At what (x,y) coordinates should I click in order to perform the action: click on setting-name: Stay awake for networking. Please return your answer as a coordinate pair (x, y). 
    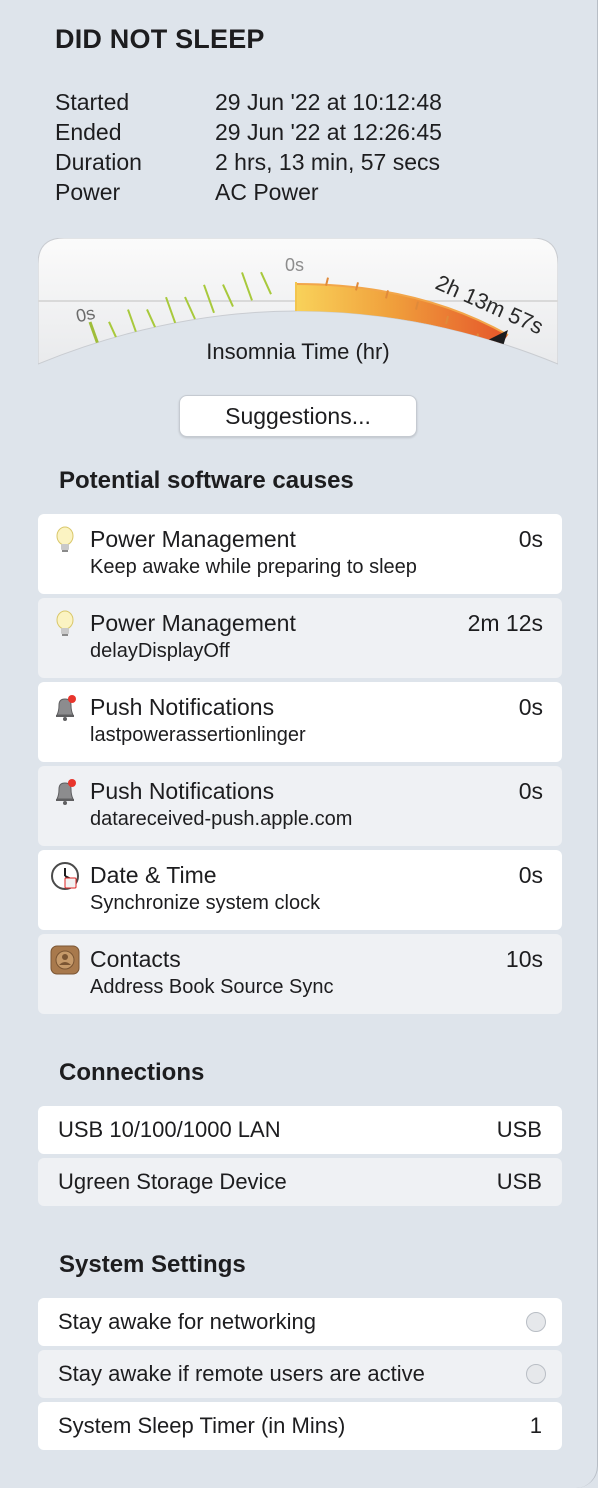
    Looking at the image, I should click on (187, 1321).